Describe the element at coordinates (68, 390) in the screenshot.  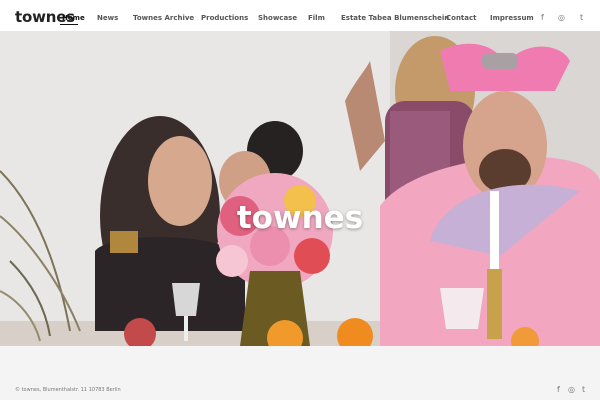
I see `footer-address: © townes, Blumenthalstr. 11 10783 Berlin` at that location.